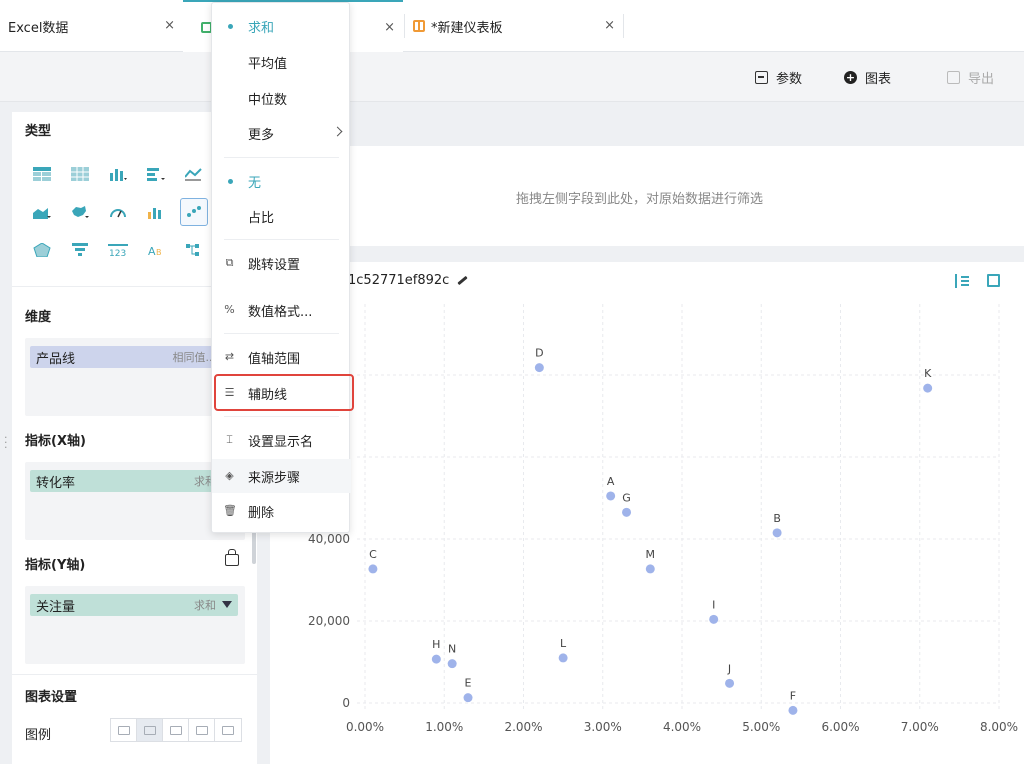 This screenshot has width=1024, height=764. I want to click on point-label: E, so click(468, 683).